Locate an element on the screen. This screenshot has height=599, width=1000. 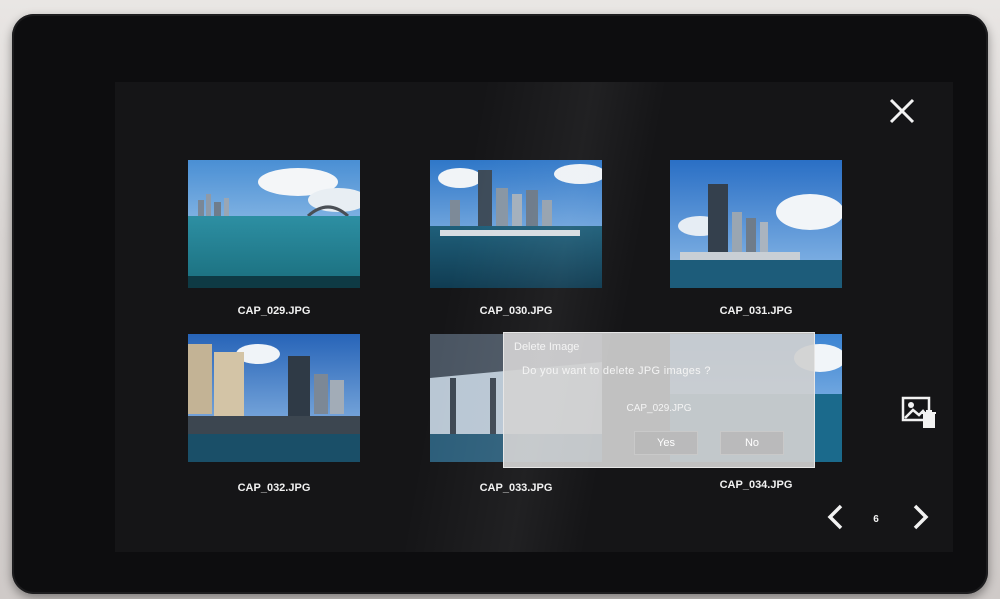
thumbnail-6-label: CAP_034.JPG is located at coordinates (756, 485).